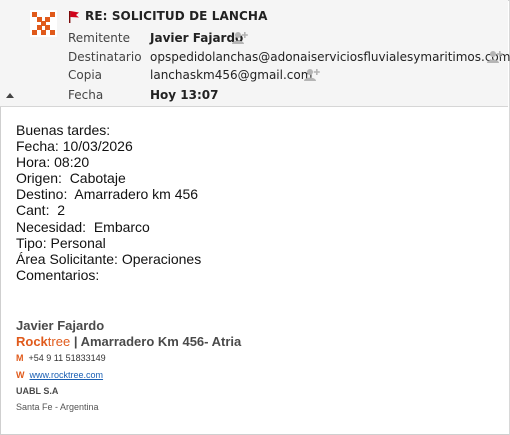 This screenshot has width=510, height=435. What do you see at coordinates (161, 341) in the screenshot?
I see `signature-location: Amarradero Km 456- Atria` at bounding box center [161, 341].